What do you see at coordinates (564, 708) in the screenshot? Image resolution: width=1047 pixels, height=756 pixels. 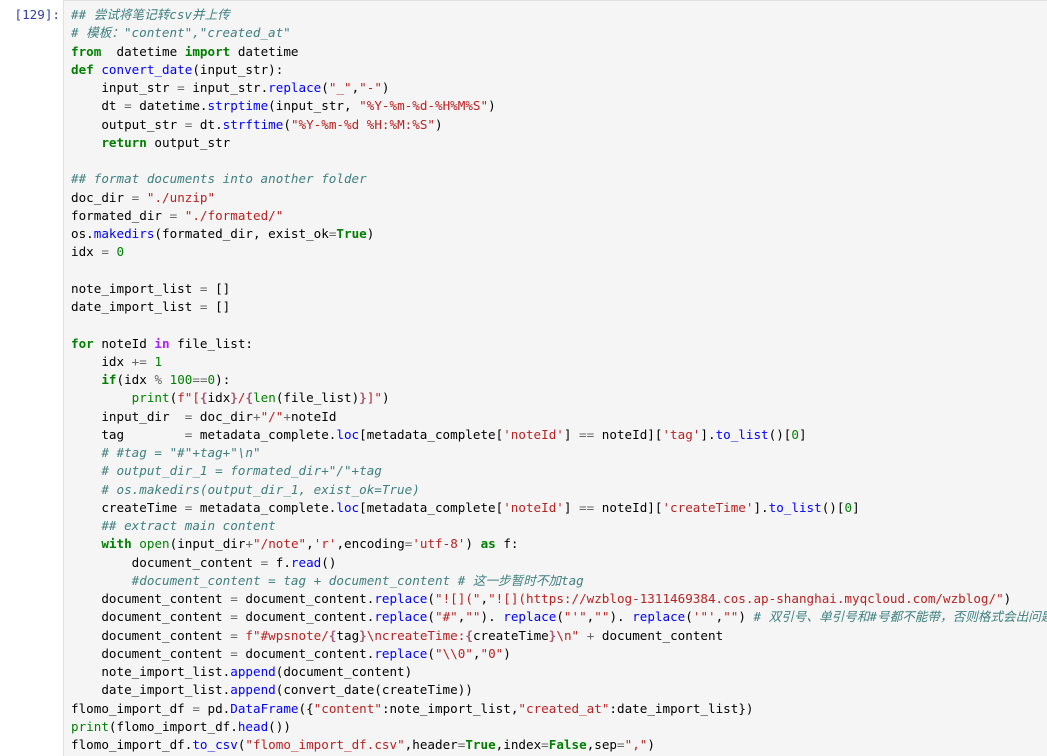 I see `code-token: "created_at"` at bounding box center [564, 708].